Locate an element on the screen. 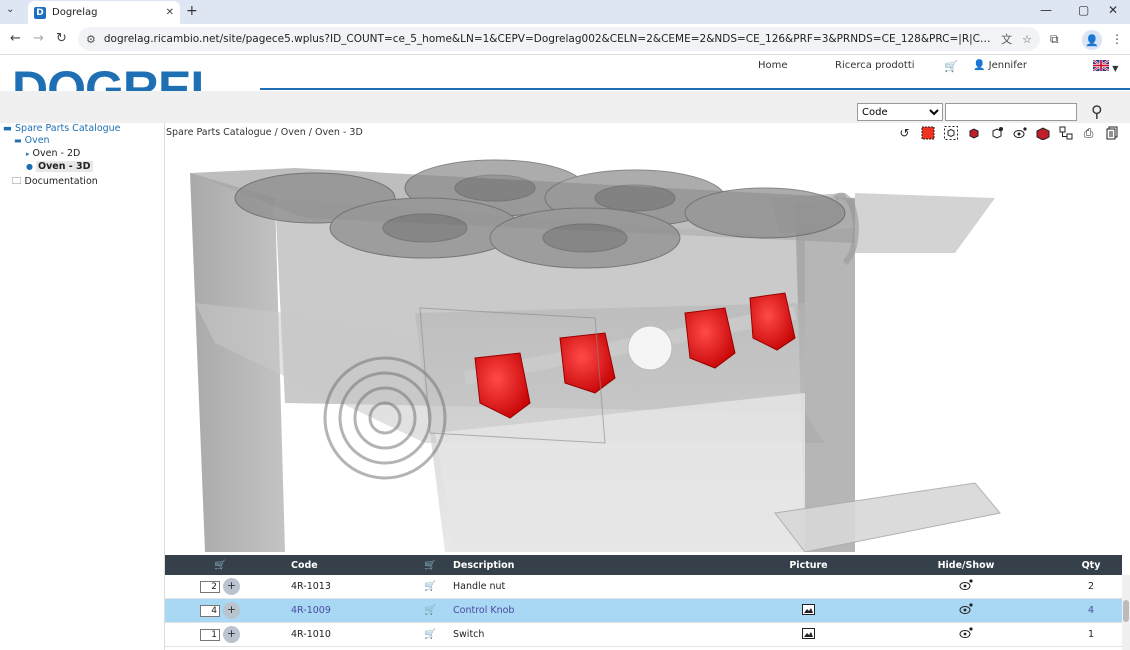 This screenshot has height=650, width=1130. part-code: 4R-1009 is located at coordinates (311, 610).